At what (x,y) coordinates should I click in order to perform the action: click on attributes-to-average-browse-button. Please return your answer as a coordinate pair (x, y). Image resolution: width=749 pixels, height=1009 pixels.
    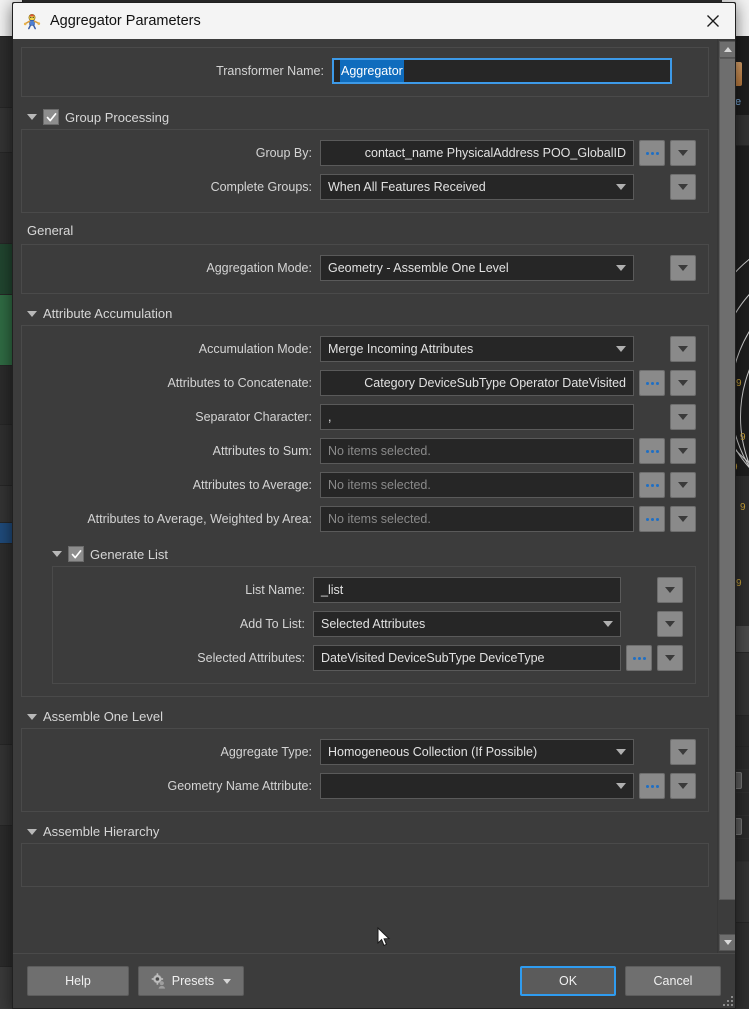
    Looking at the image, I should click on (652, 485).